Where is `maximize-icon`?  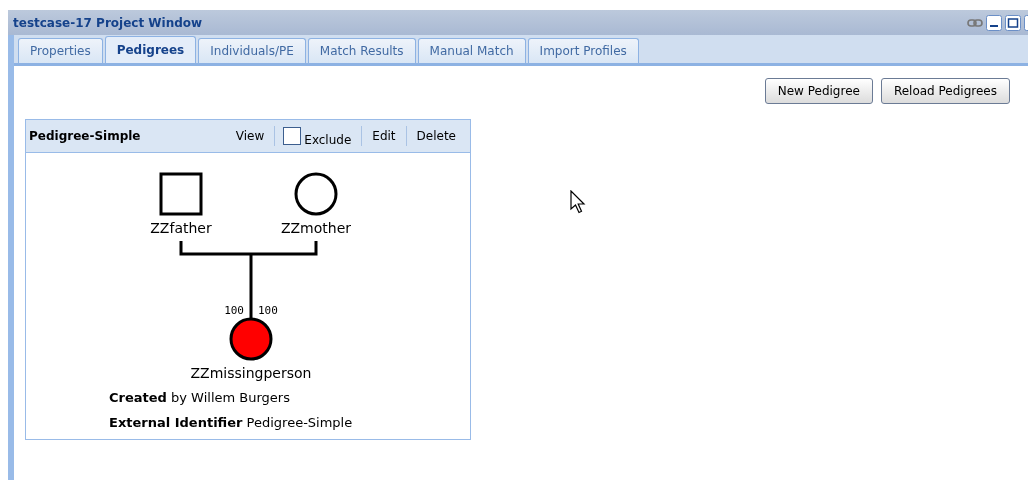 maximize-icon is located at coordinates (1013, 22).